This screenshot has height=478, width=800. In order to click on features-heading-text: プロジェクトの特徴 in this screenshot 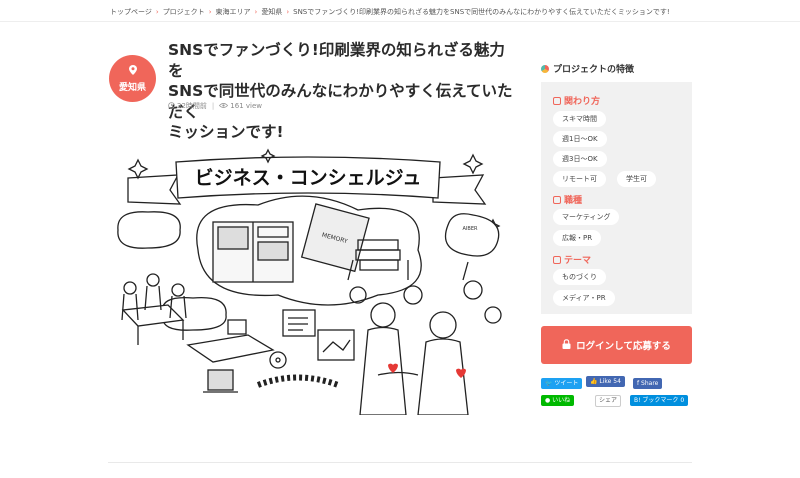, I will do `click(594, 70)`.